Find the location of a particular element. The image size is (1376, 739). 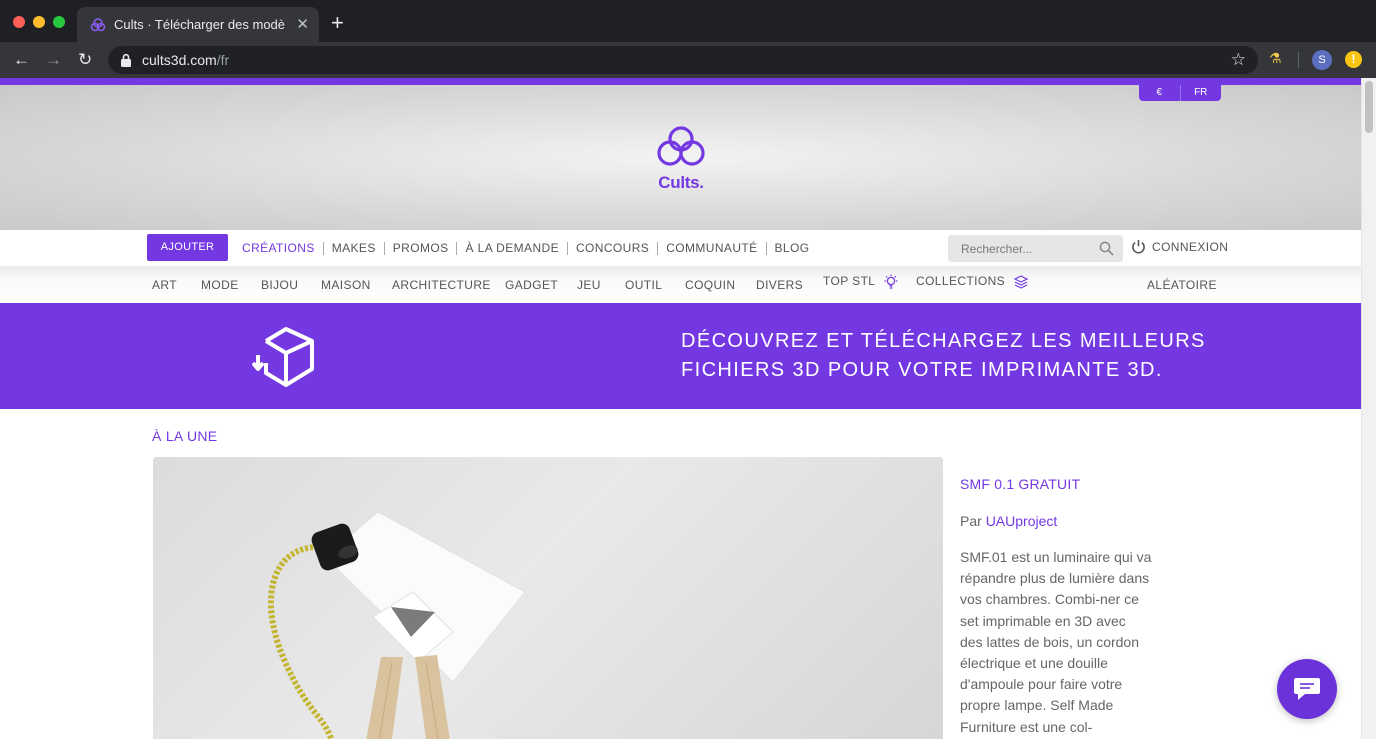

lamp-illustration is located at coordinates (396, 625).